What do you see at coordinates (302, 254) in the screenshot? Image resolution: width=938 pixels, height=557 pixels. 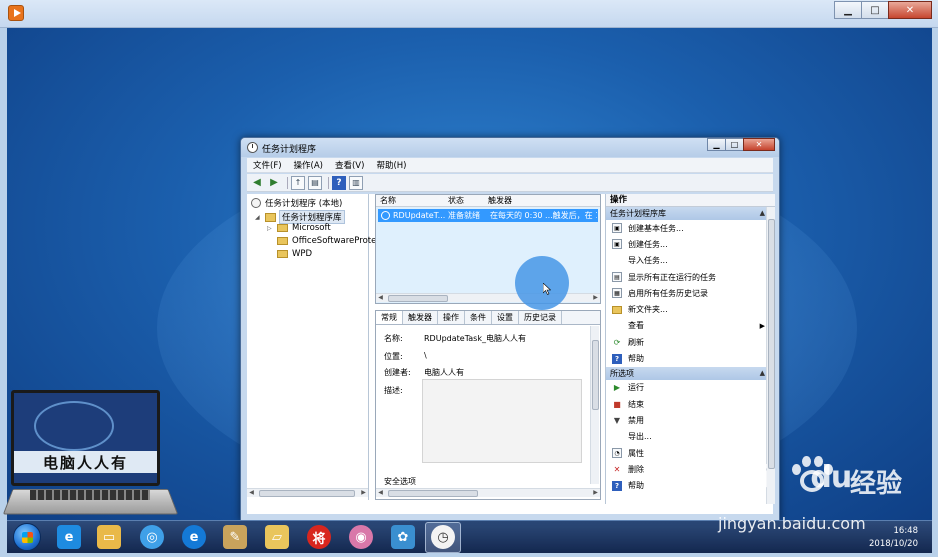 I see `tree-item-label: WPD` at bounding box center [302, 254].